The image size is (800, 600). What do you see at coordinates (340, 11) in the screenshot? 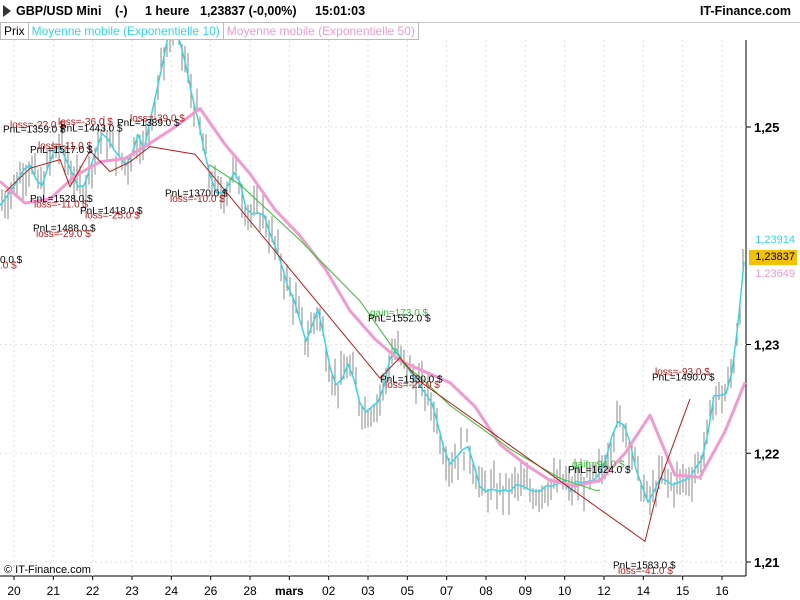
I see `clock-time: 15:01:03` at bounding box center [340, 11].